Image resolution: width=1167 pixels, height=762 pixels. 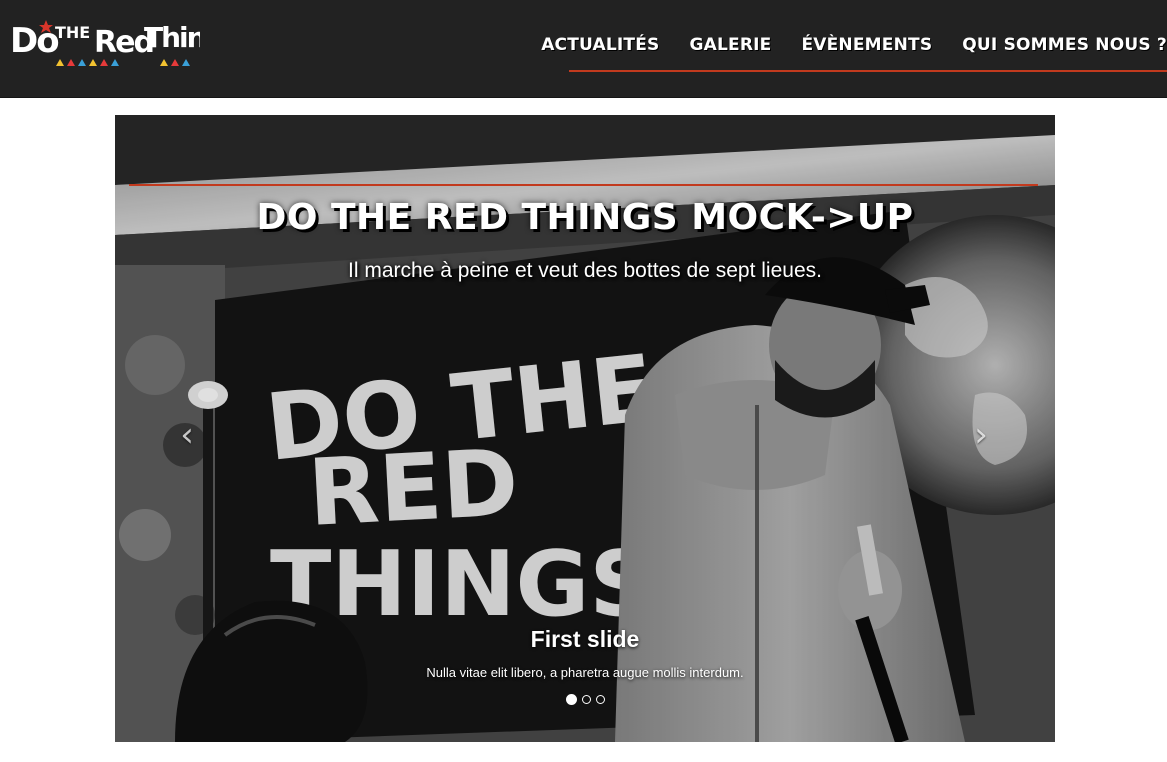 What do you see at coordinates (34, 41) in the screenshot?
I see `svg-text: Do` at bounding box center [34, 41].